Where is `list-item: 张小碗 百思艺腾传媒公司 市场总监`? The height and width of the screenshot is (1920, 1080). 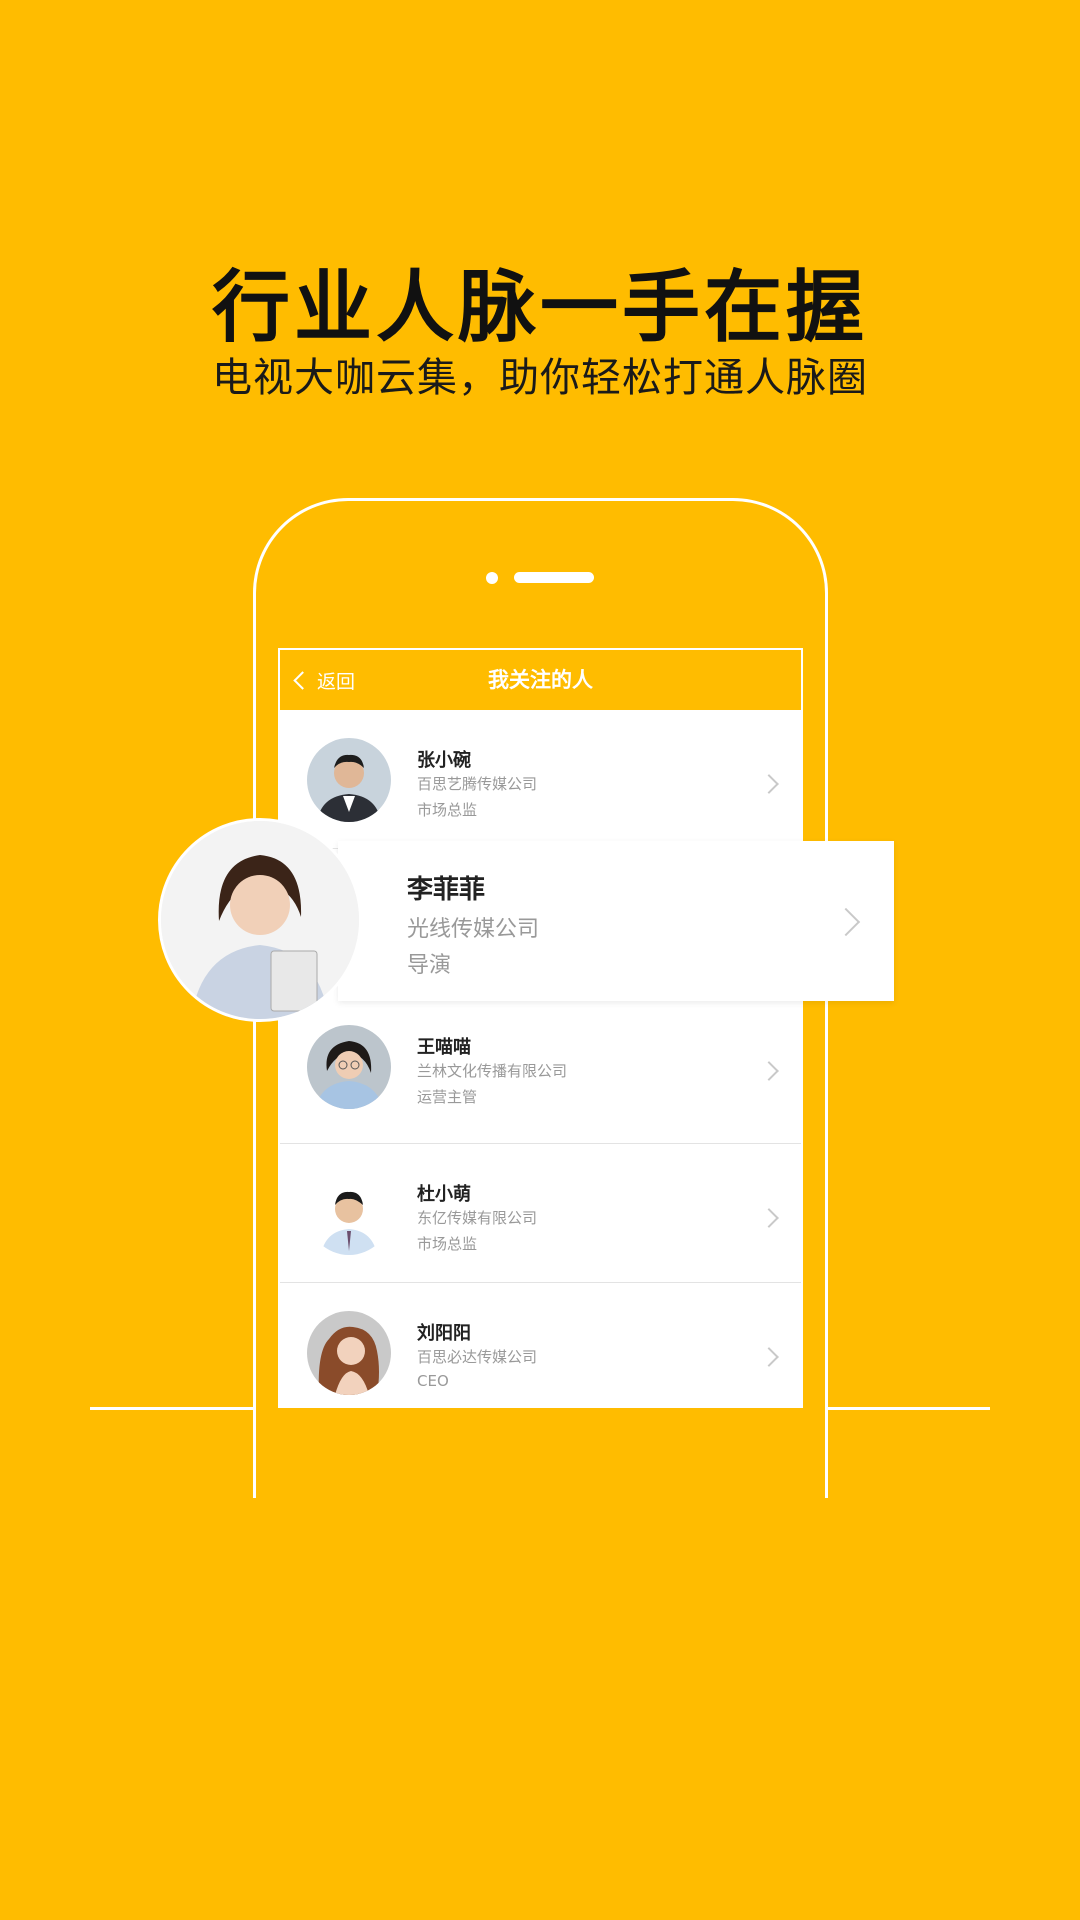 list-item: 张小碗 百思艺腾传媒公司 市场总监 is located at coordinates (540, 779).